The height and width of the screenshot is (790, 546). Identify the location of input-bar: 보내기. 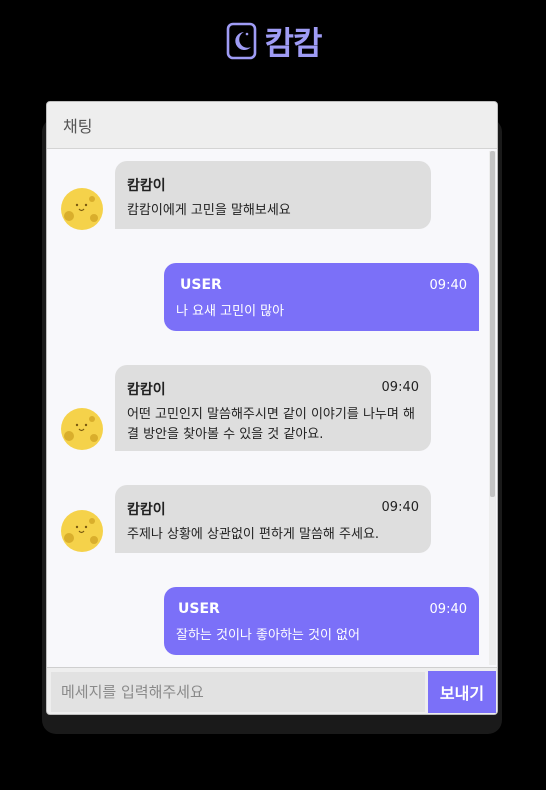
(272, 690).